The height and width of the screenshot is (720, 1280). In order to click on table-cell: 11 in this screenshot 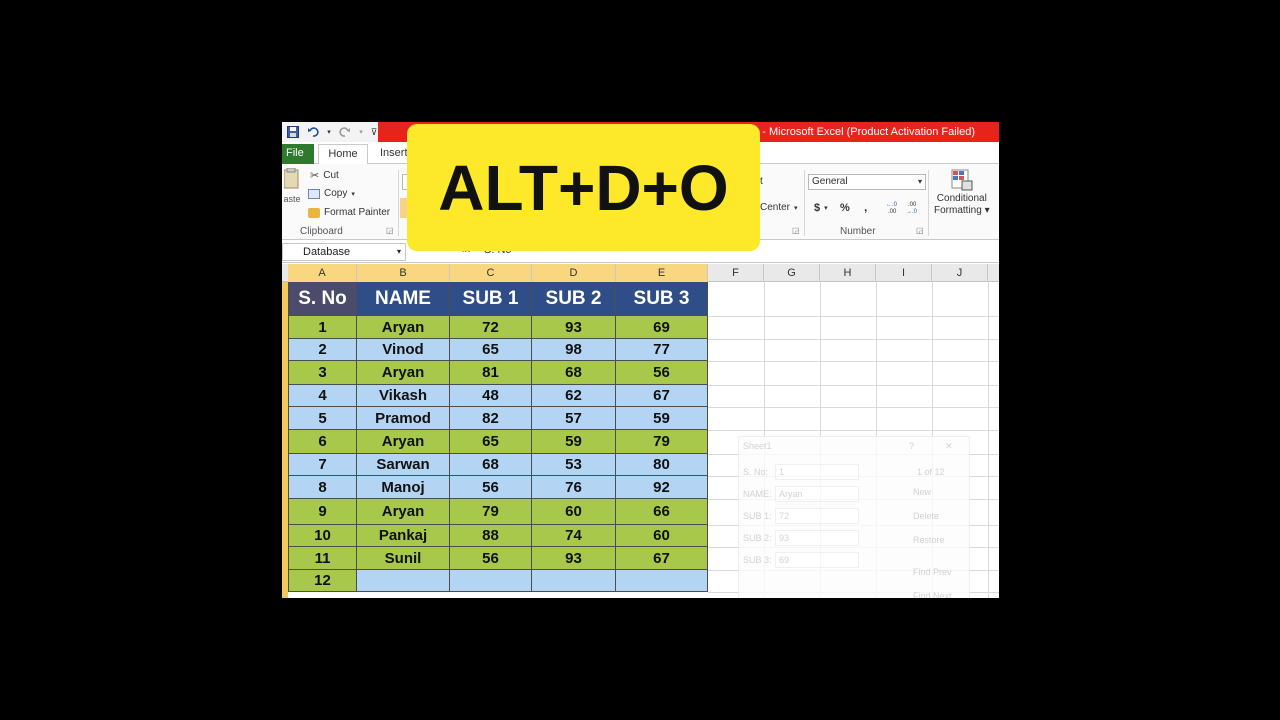, I will do `click(322, 558)`.